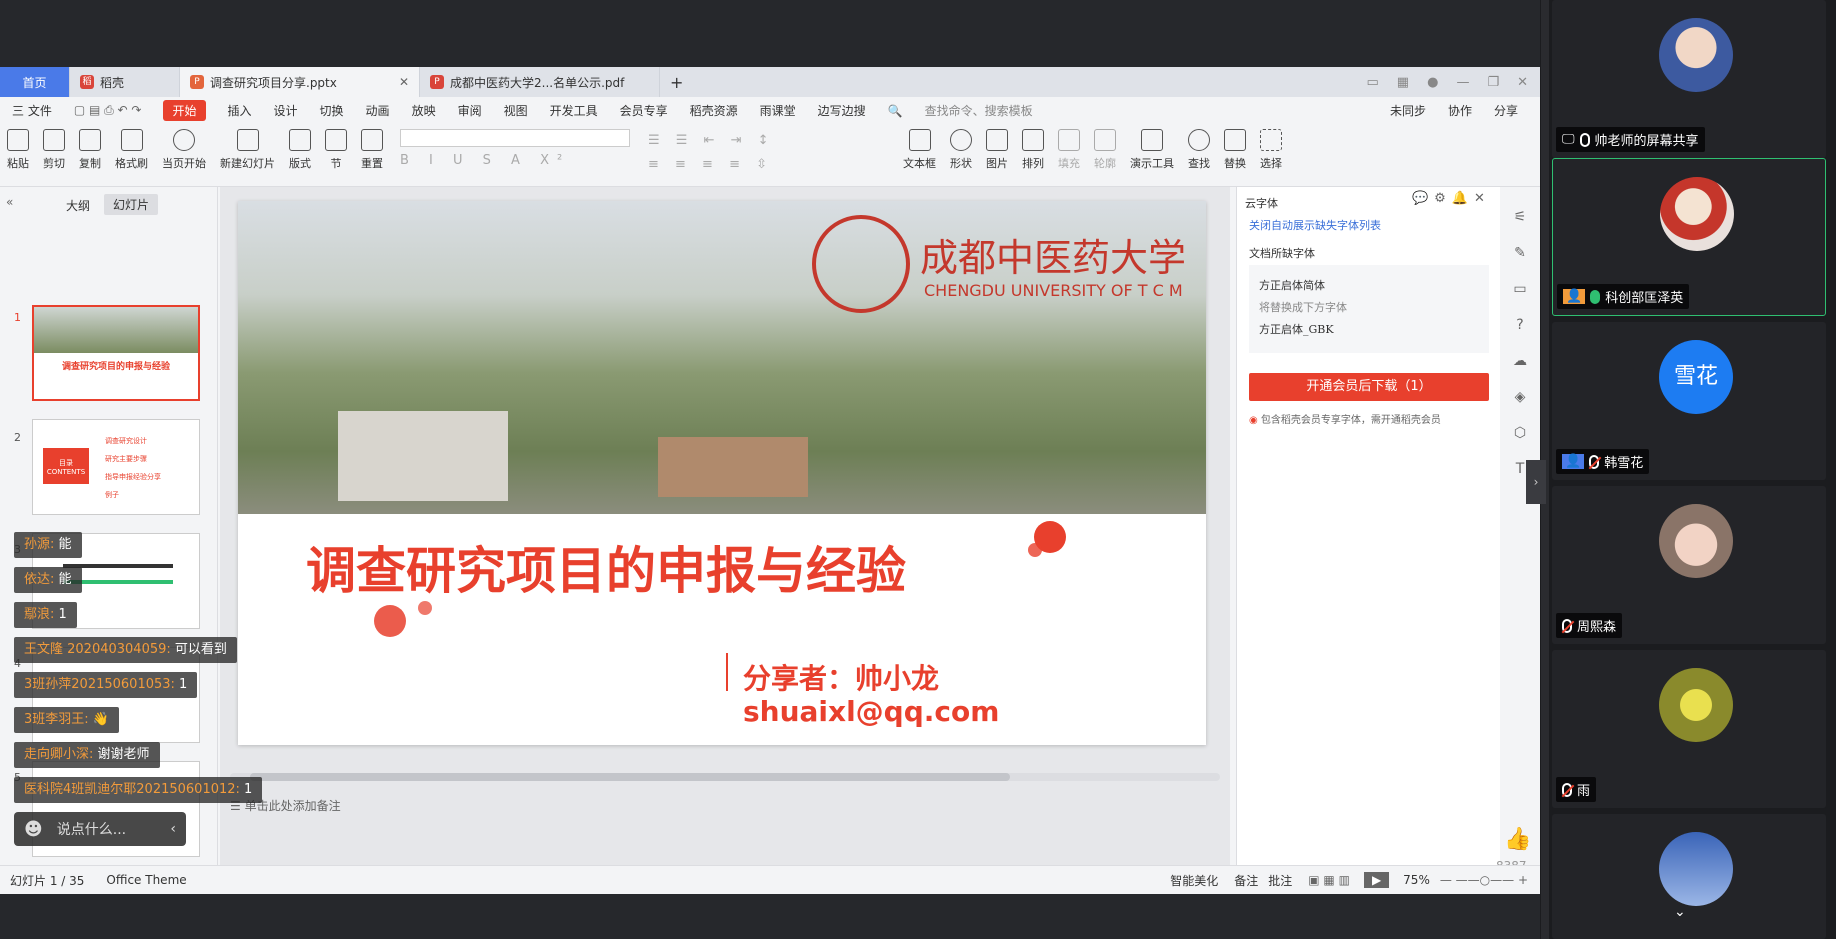 Image resolution: width=1836 pixels, height=939 pixels. I want to click on horizontal-scrollbar, so click(725, 777).